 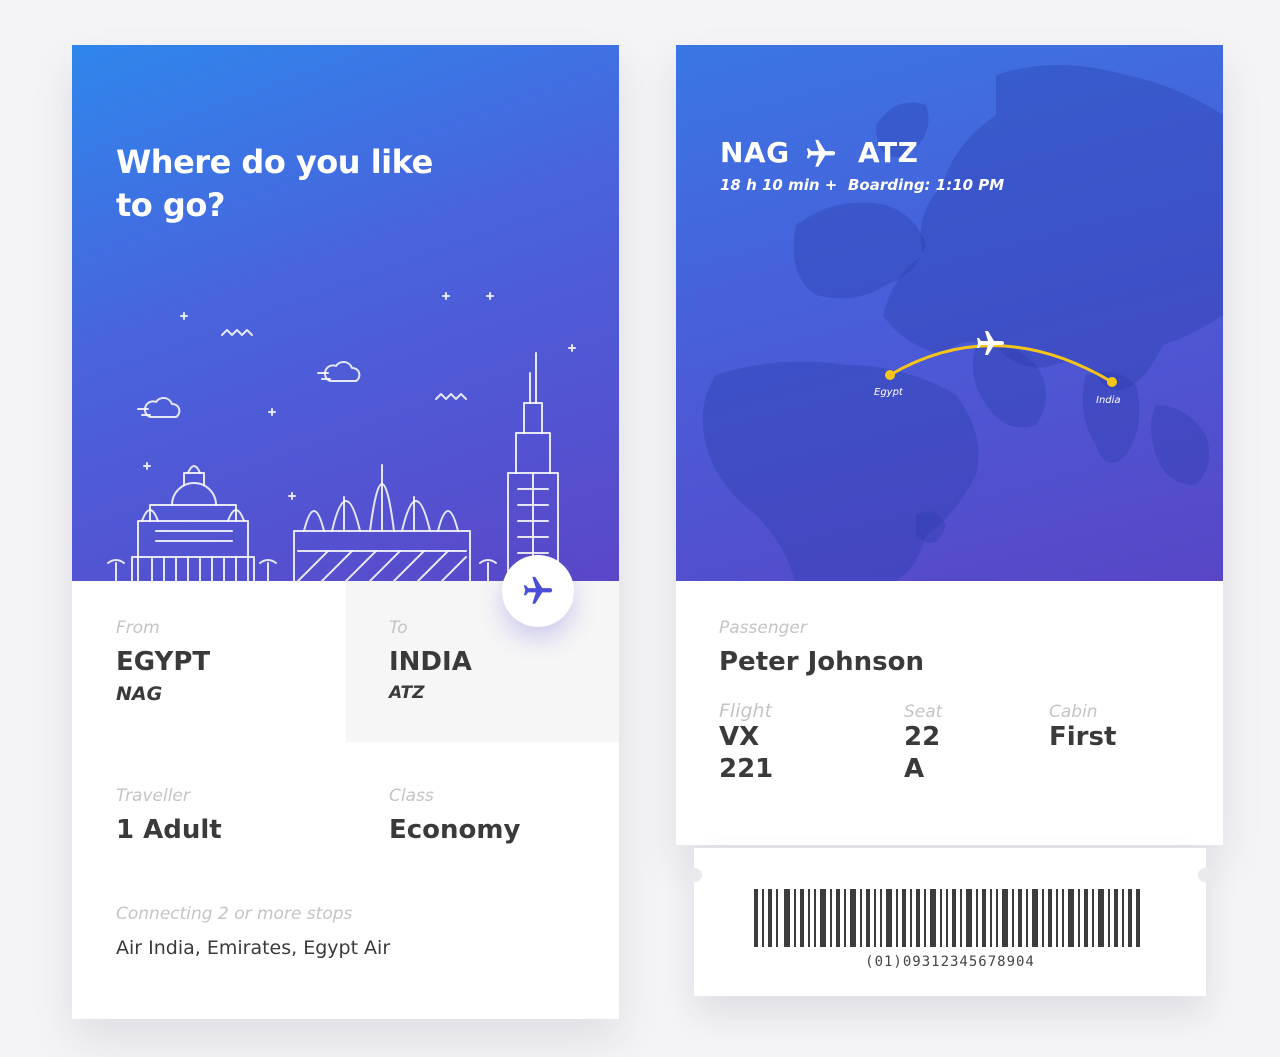 I want to click on from-country: EGYPT, so click(x=163, y=662).